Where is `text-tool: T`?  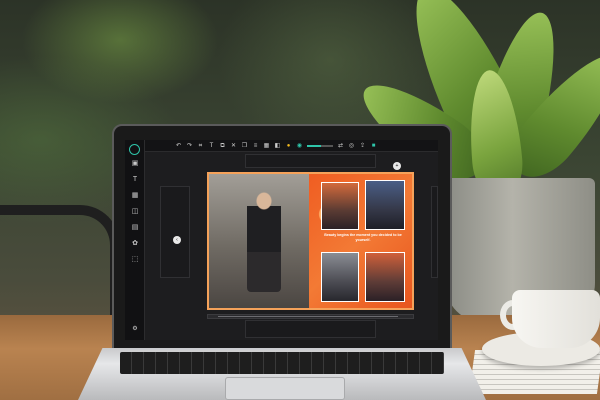
text-tool: T is located at coordinates (135, 183).